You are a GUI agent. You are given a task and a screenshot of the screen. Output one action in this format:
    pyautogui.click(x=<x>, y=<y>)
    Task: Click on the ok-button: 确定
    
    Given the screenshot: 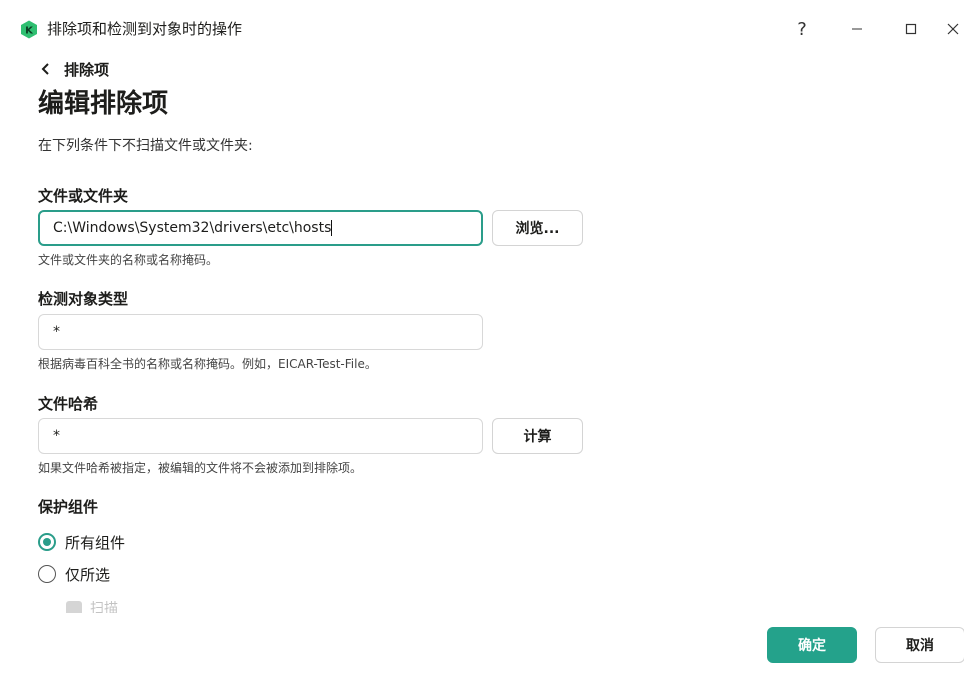 What is the action you would take?
    pyautogui.click(x=812, y=645)
    